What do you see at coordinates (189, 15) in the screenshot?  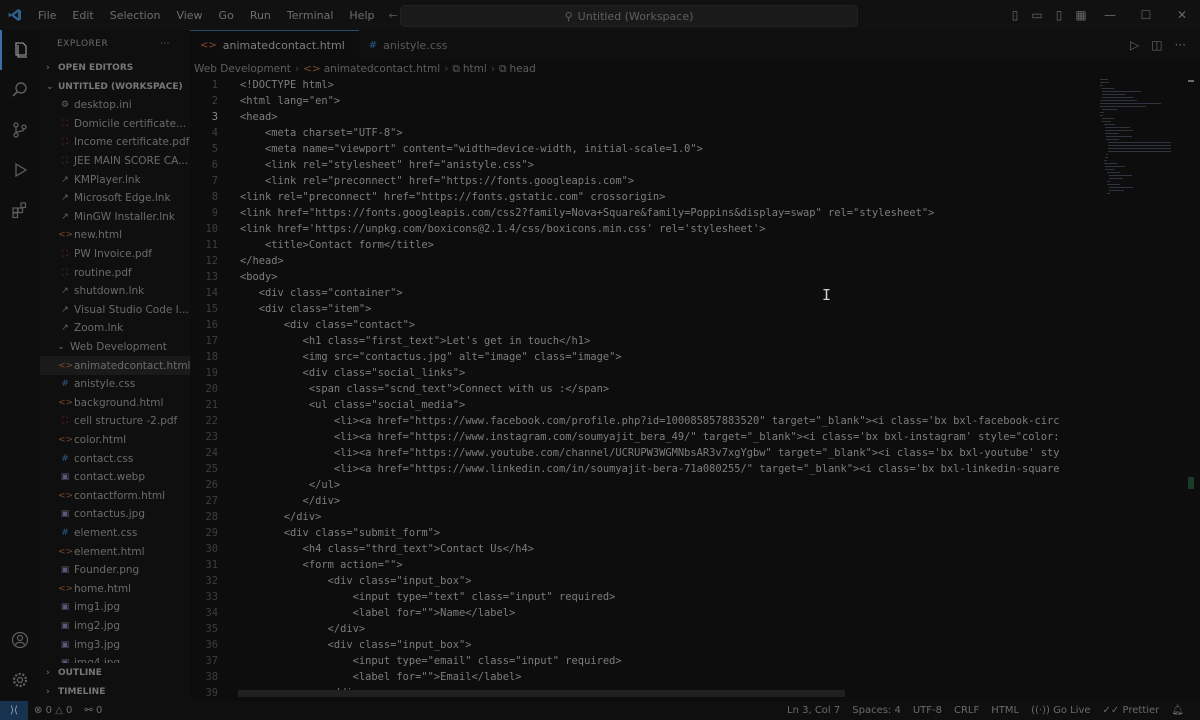 I see `menu-view: View` at bounding box center [189, 15].